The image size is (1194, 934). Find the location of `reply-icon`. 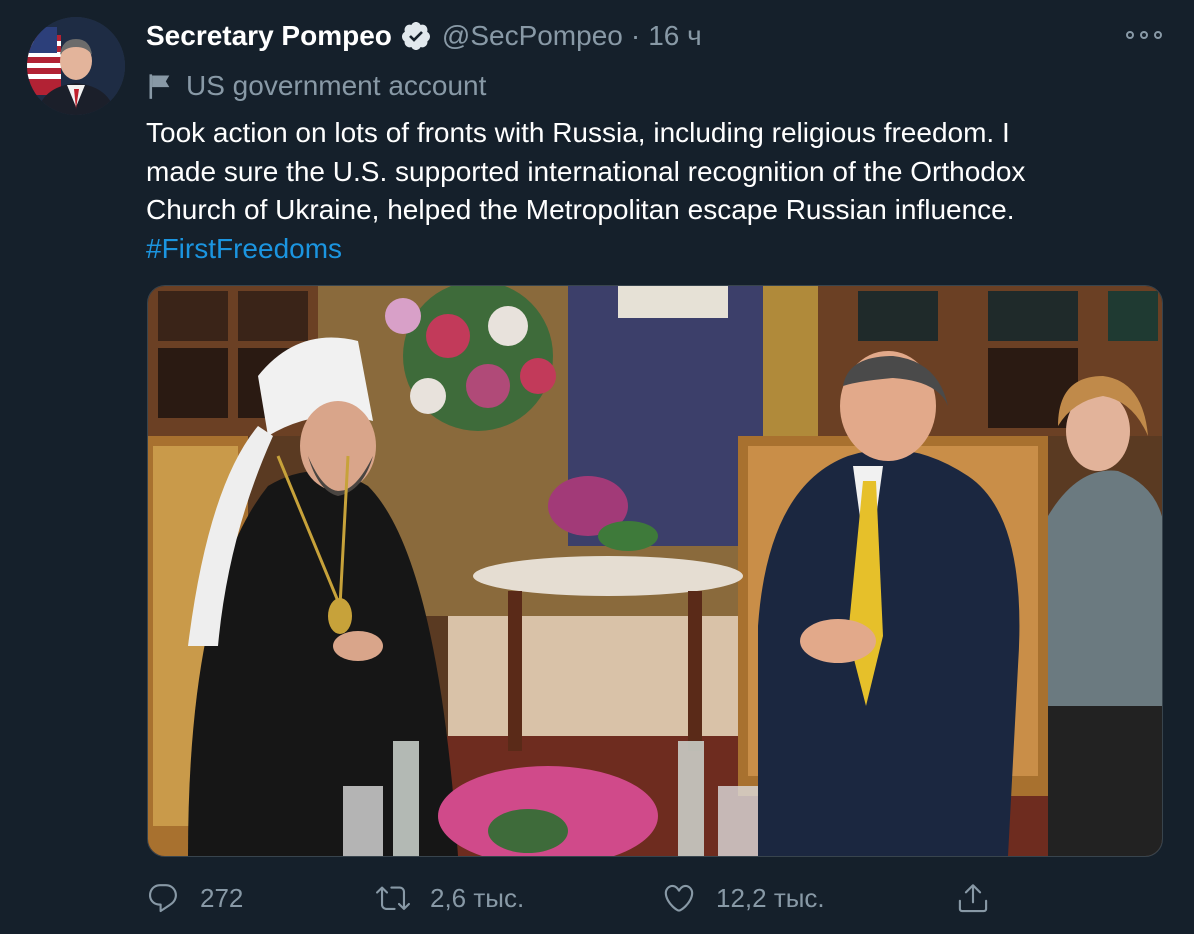

reply-icon is located at coordinates (162, 898).